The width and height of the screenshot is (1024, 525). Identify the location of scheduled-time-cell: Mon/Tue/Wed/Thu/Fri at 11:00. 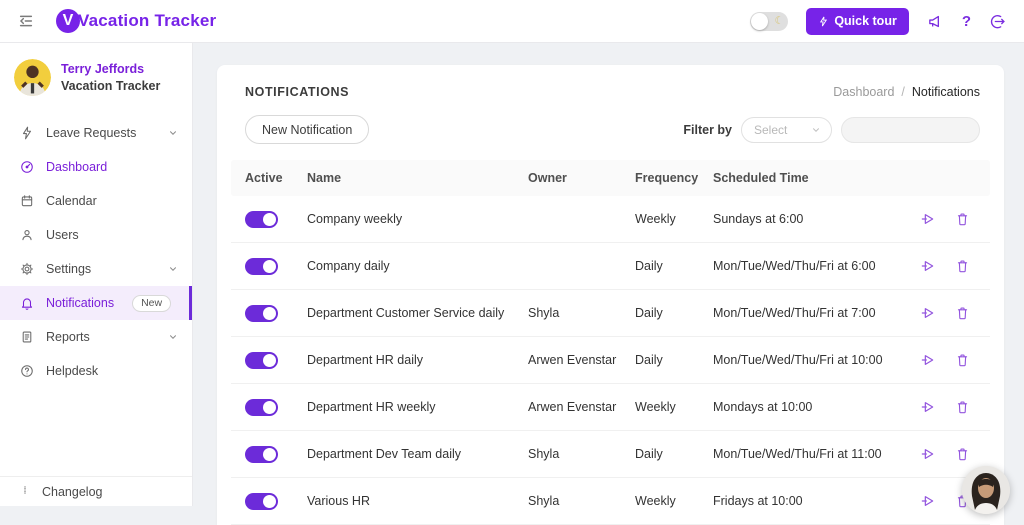
(802, 454).